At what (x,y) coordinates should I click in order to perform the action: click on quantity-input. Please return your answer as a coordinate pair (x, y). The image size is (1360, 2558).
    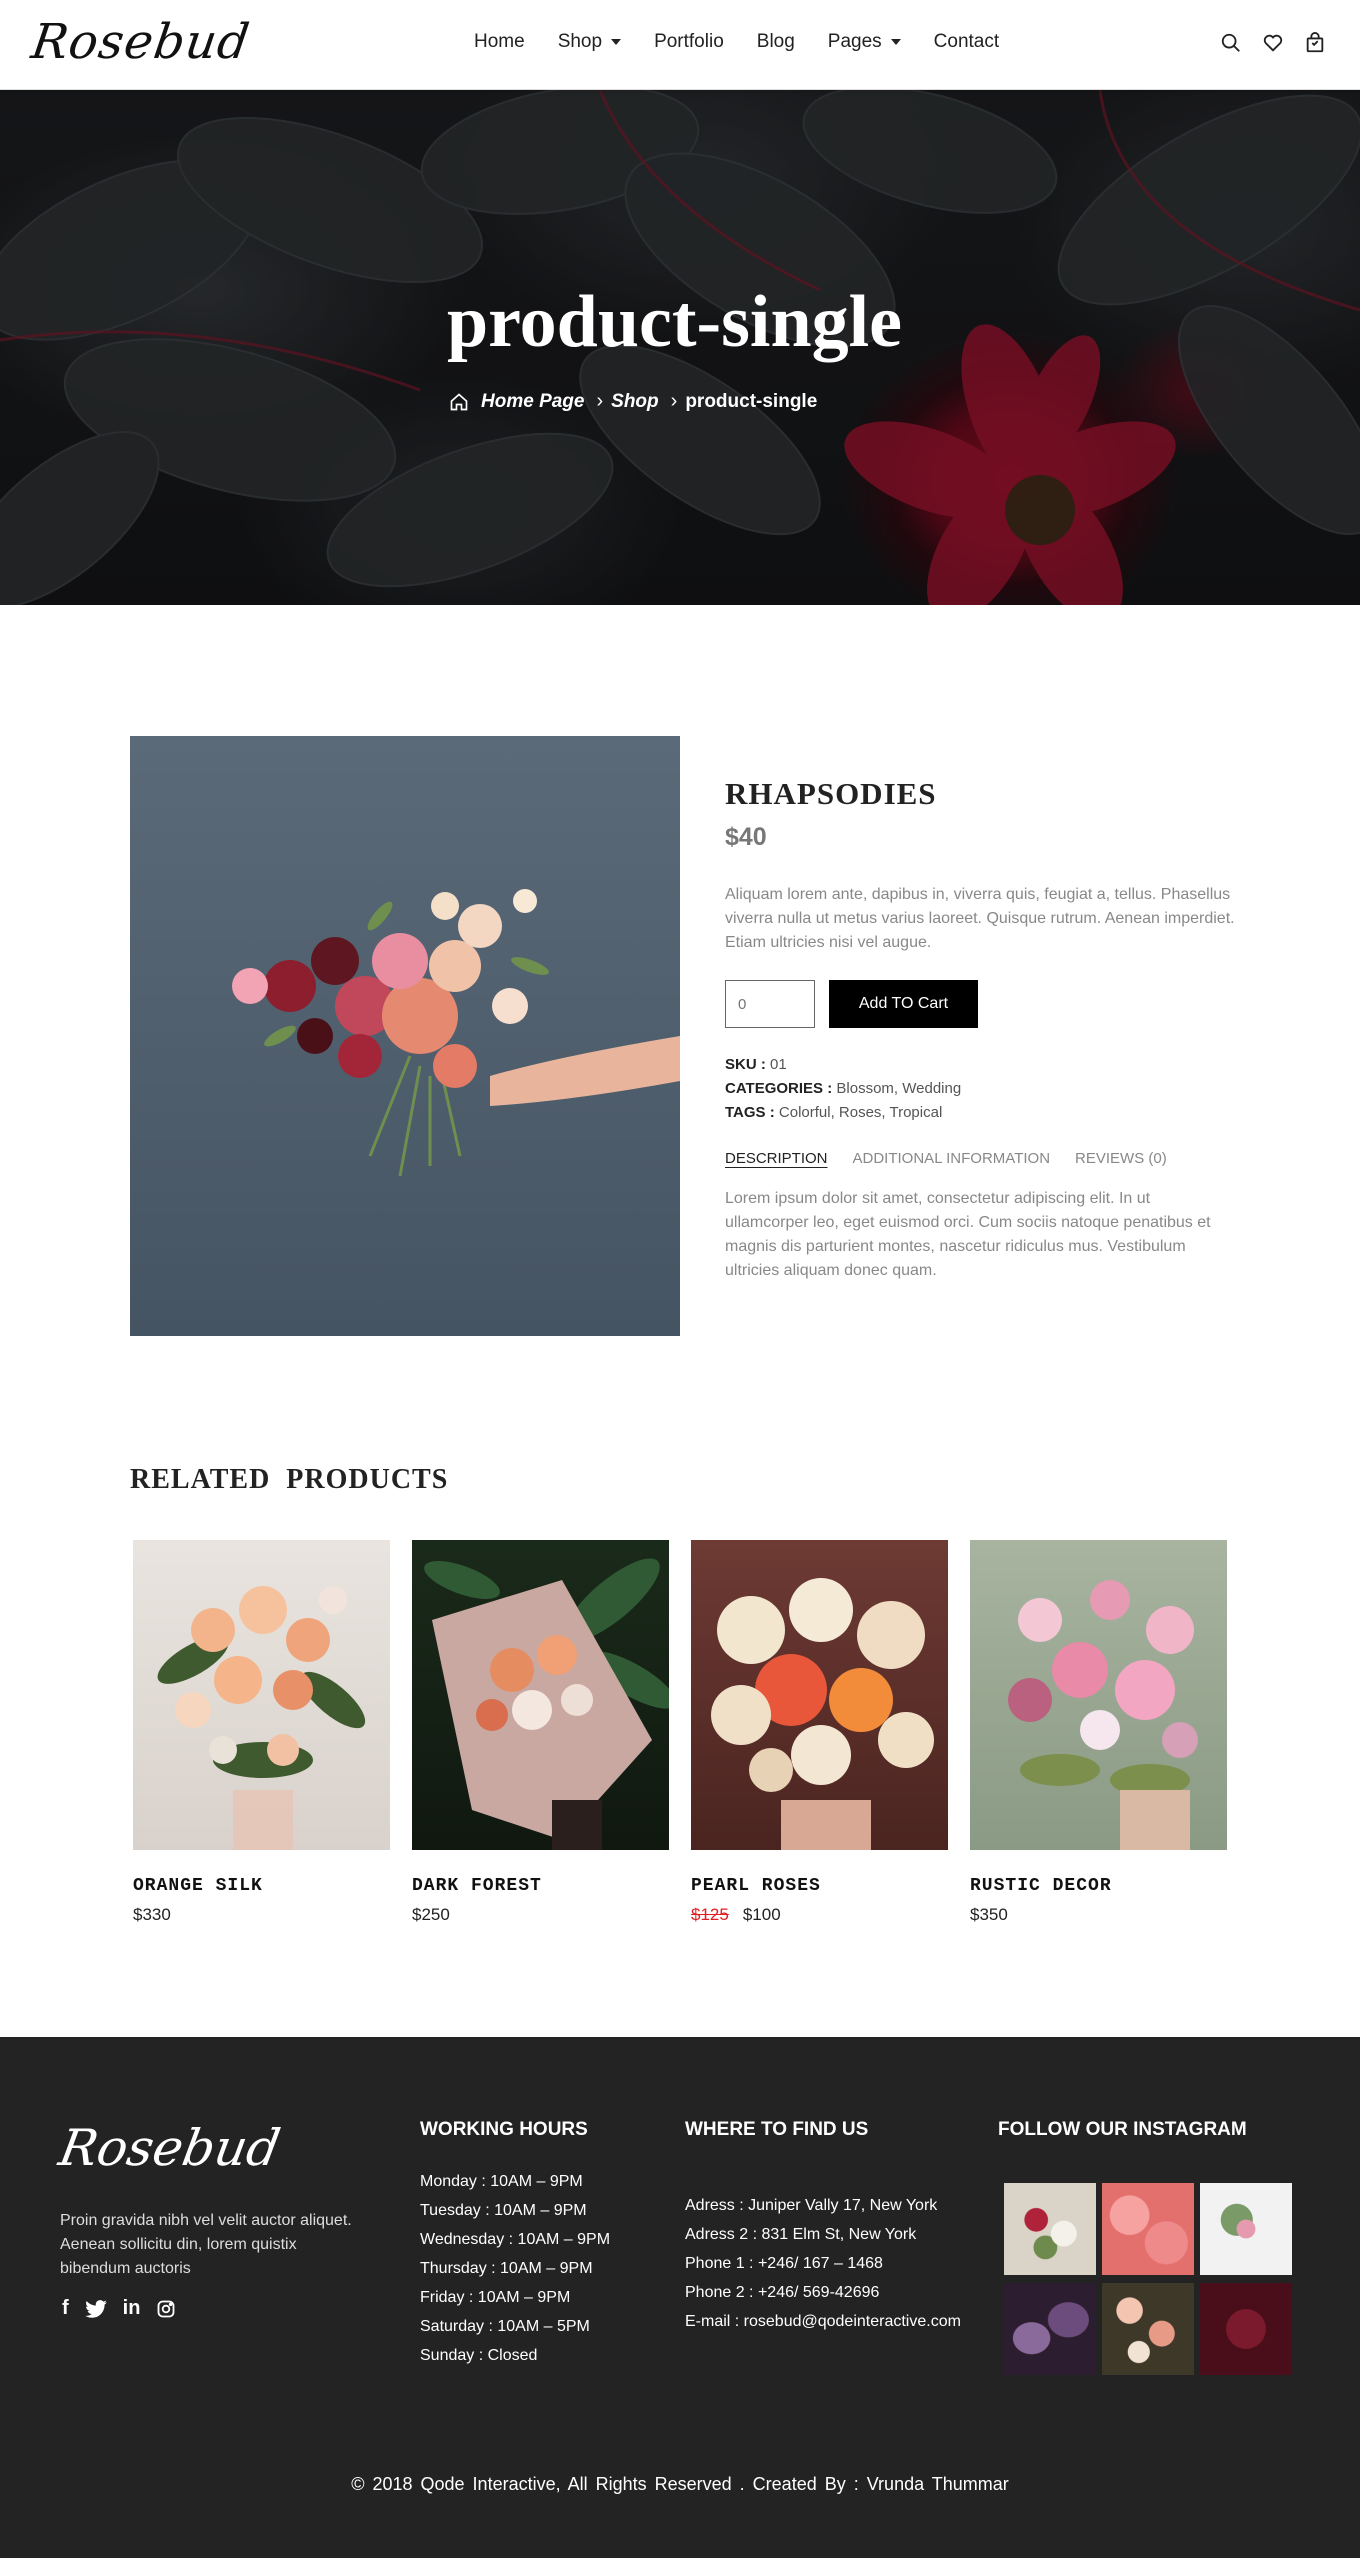
    Looking at the image, I should click on (770, 1004).